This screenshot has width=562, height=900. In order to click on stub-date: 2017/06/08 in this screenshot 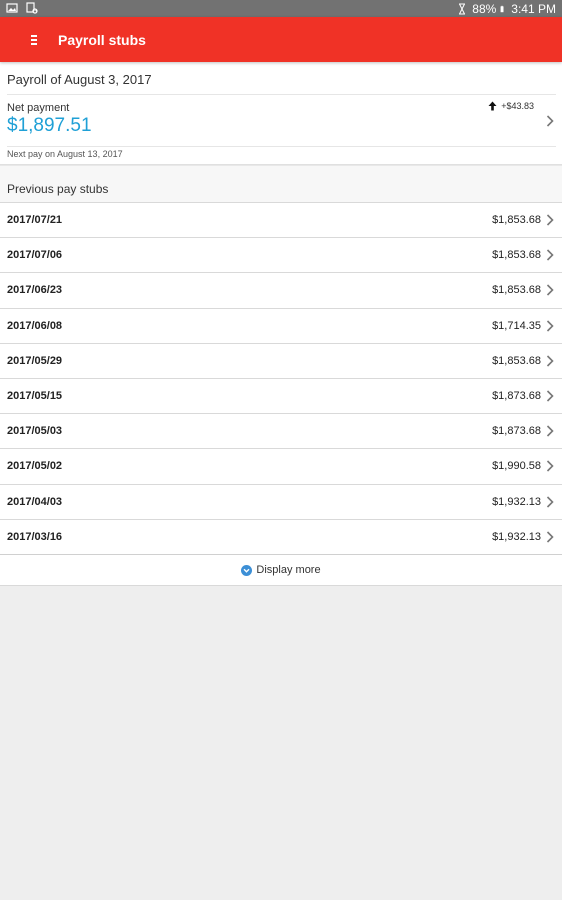, I will do `click(35, 325)`.